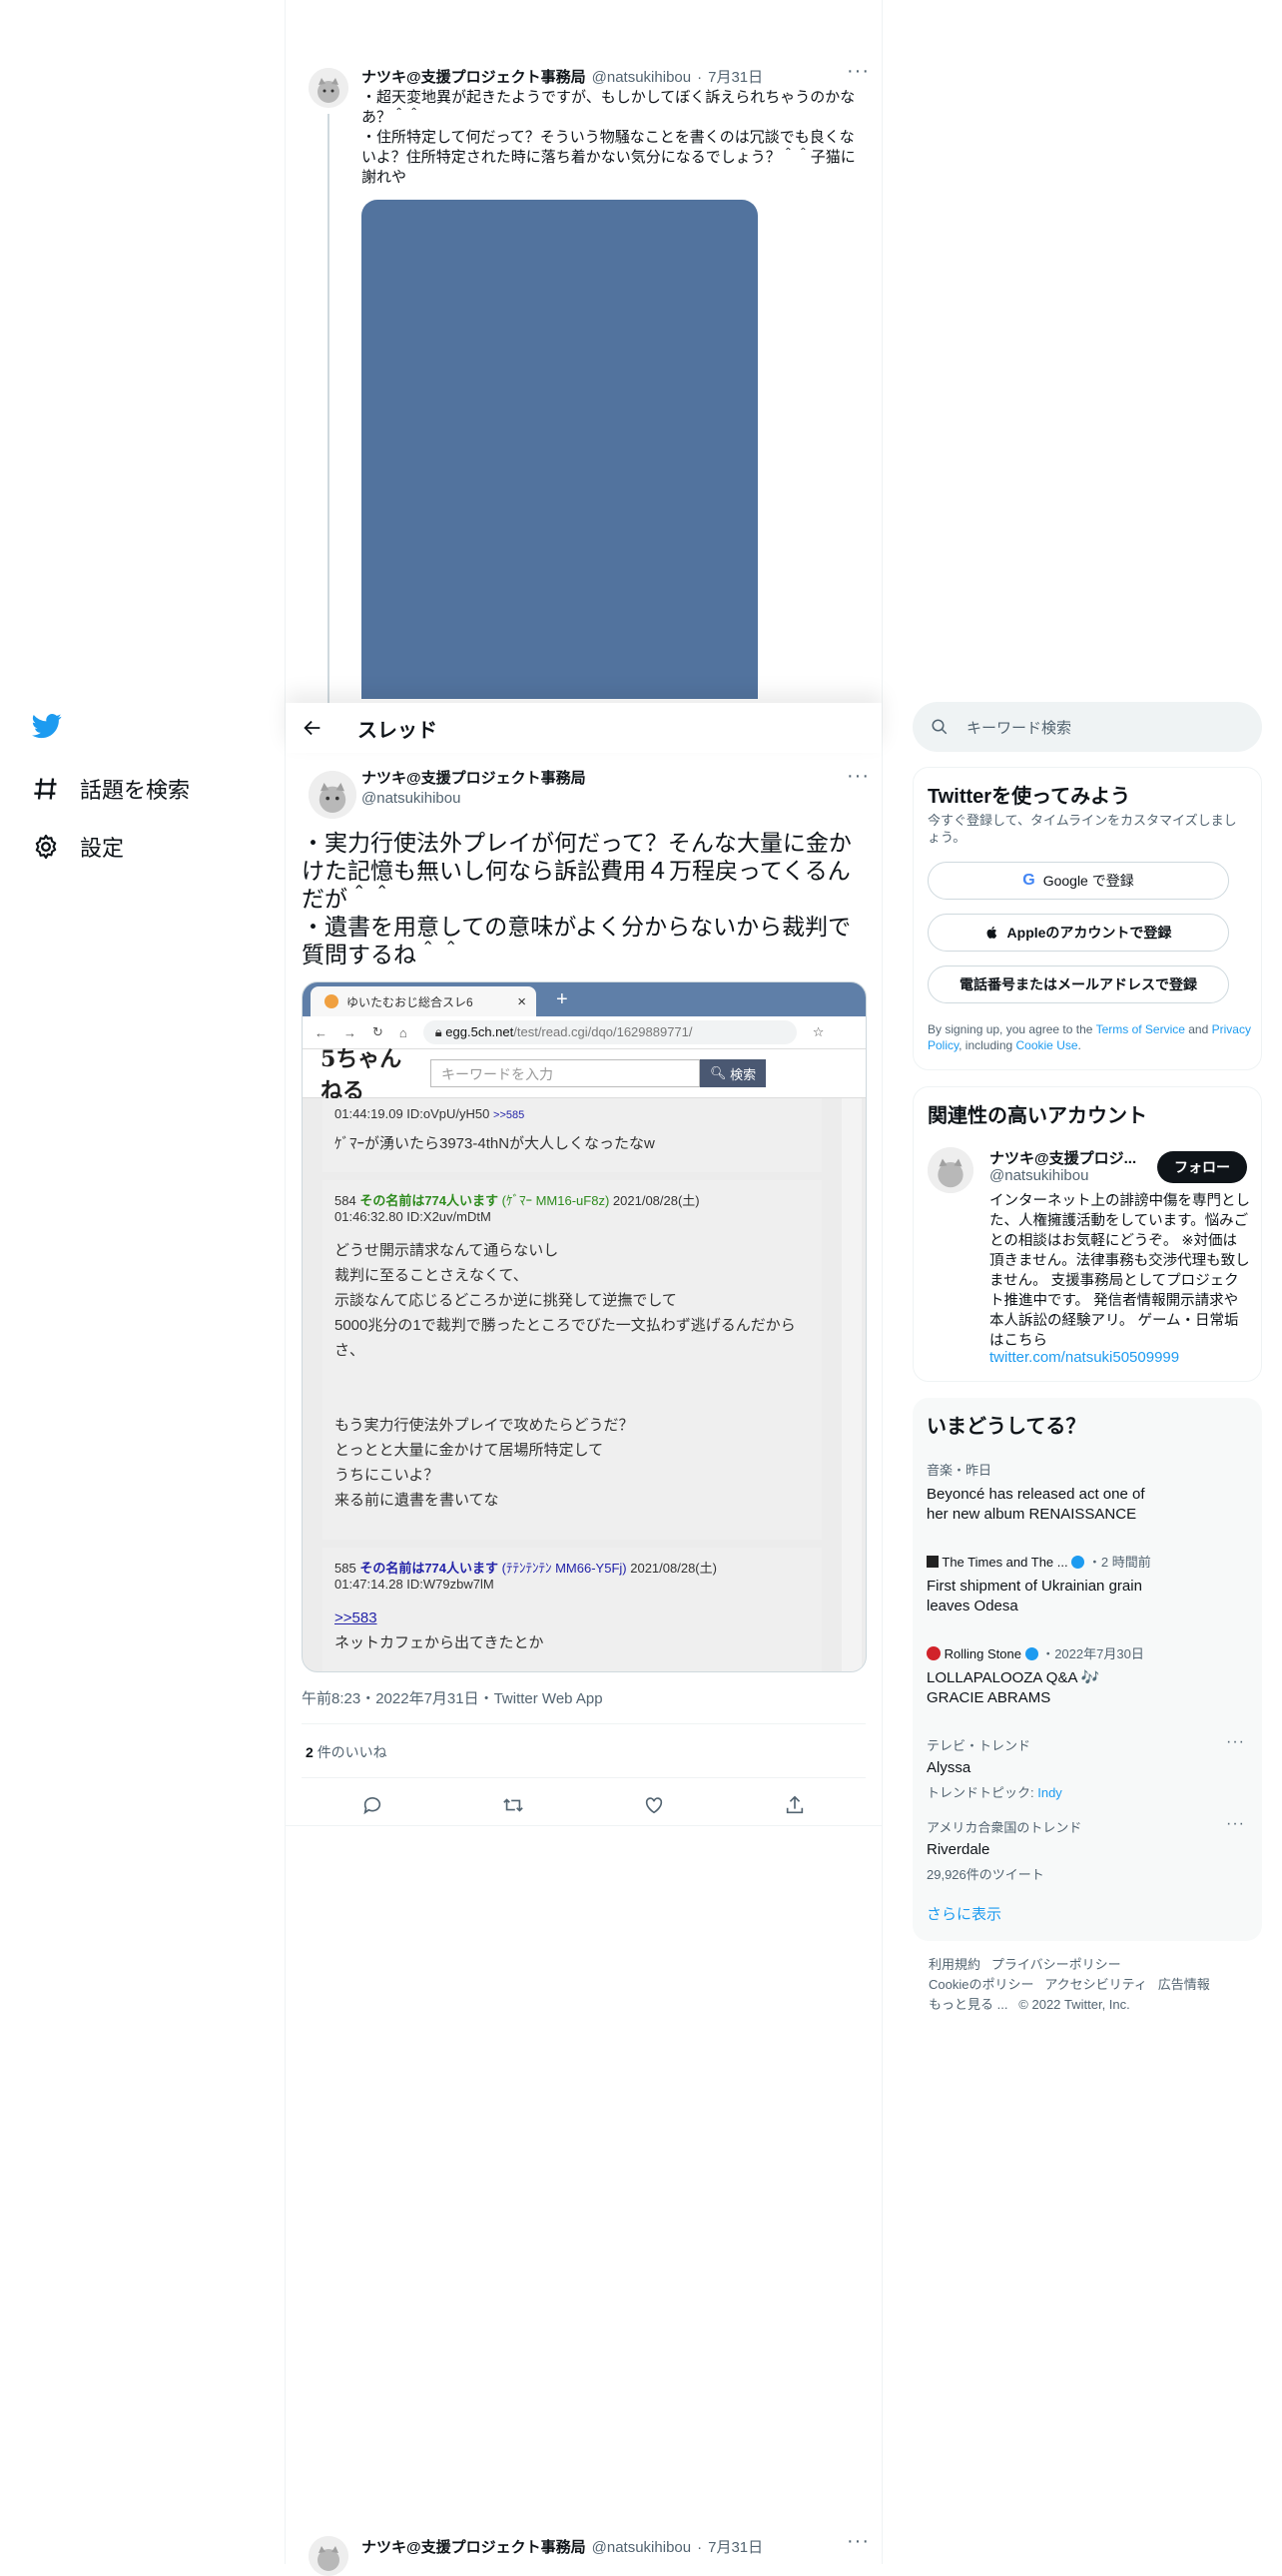  What do you see at coordinates (1014, 1687) in the screenshot?
I see `trend-title: LOLLAPALOOZA Q&A 🎶 GRACIE ABRAMS` at bounding box center [1014, 1687].